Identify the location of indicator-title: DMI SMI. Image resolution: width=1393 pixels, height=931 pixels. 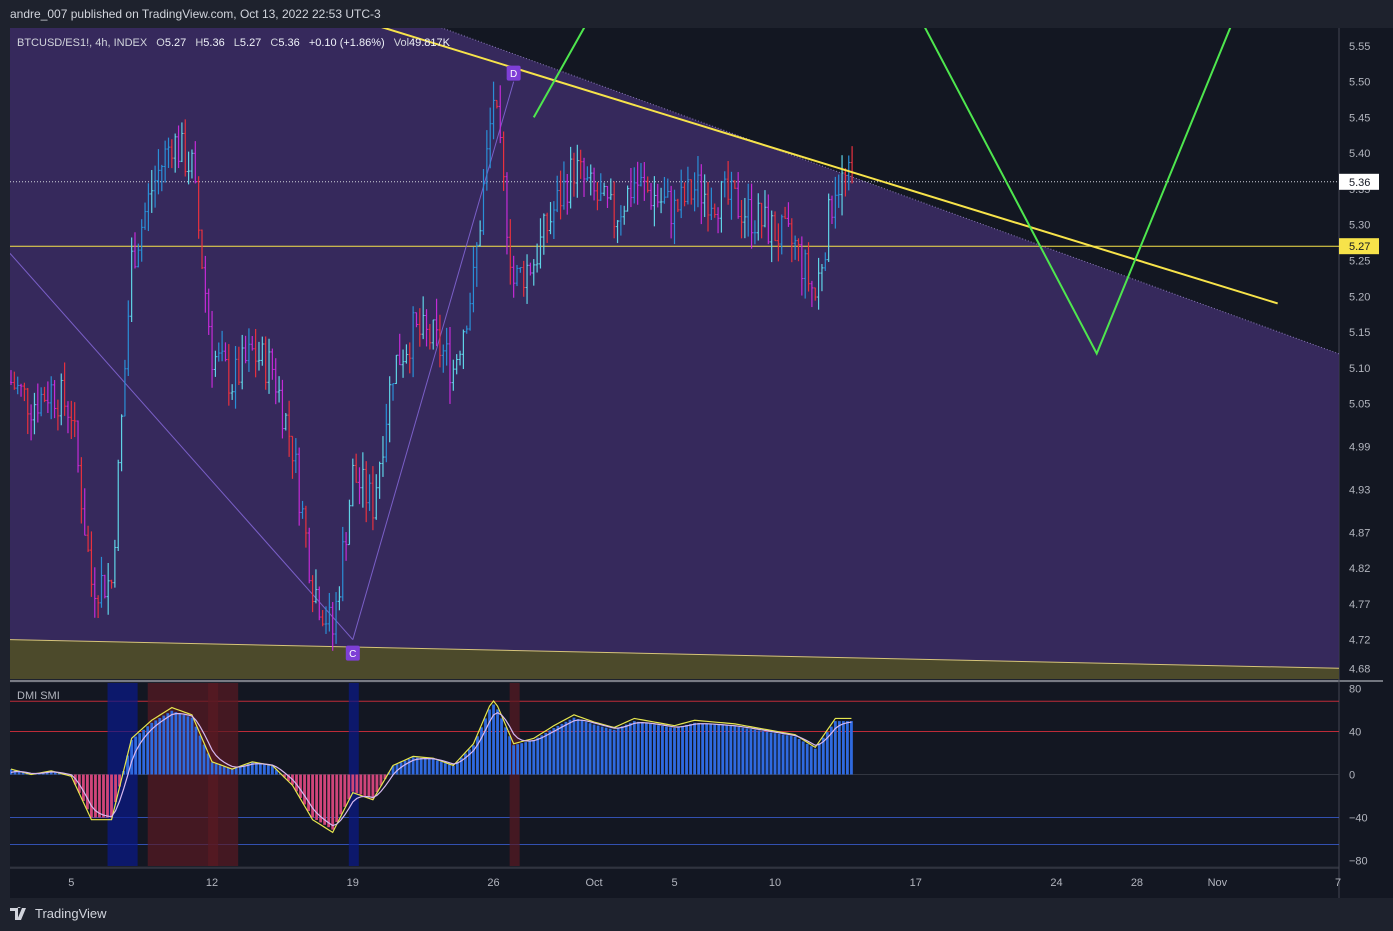
(38, 696).